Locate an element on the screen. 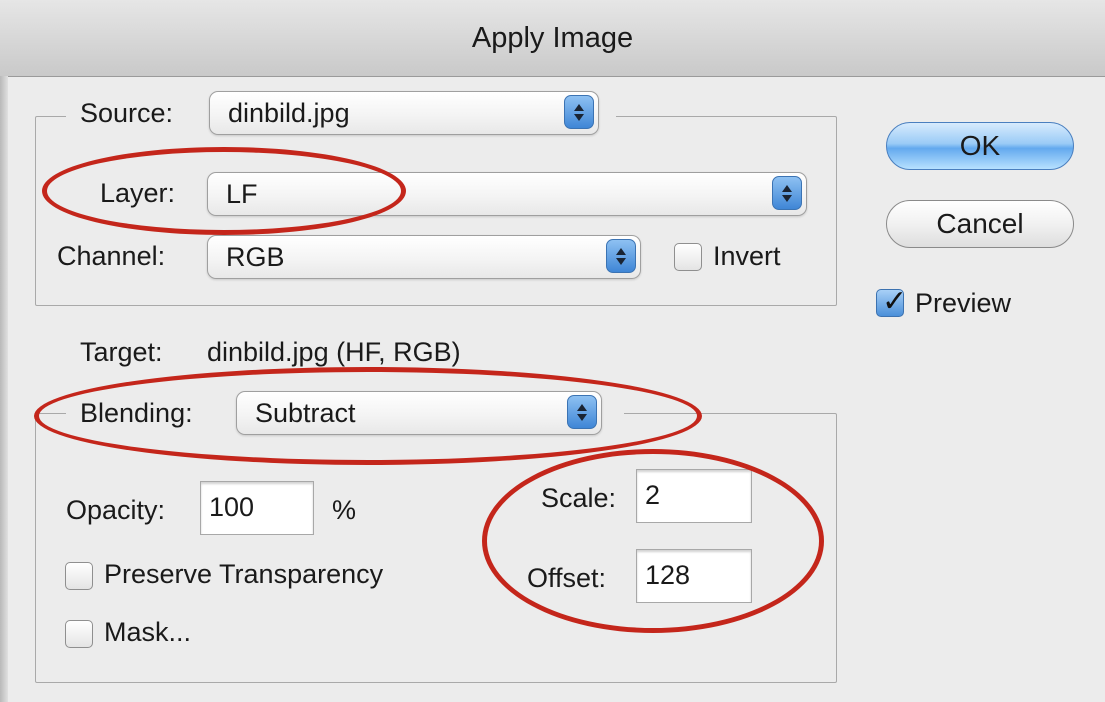 Image resolution: width=1105 pixels, height=702 pixels. source-label: Source: is located at coordinates (127, 113).